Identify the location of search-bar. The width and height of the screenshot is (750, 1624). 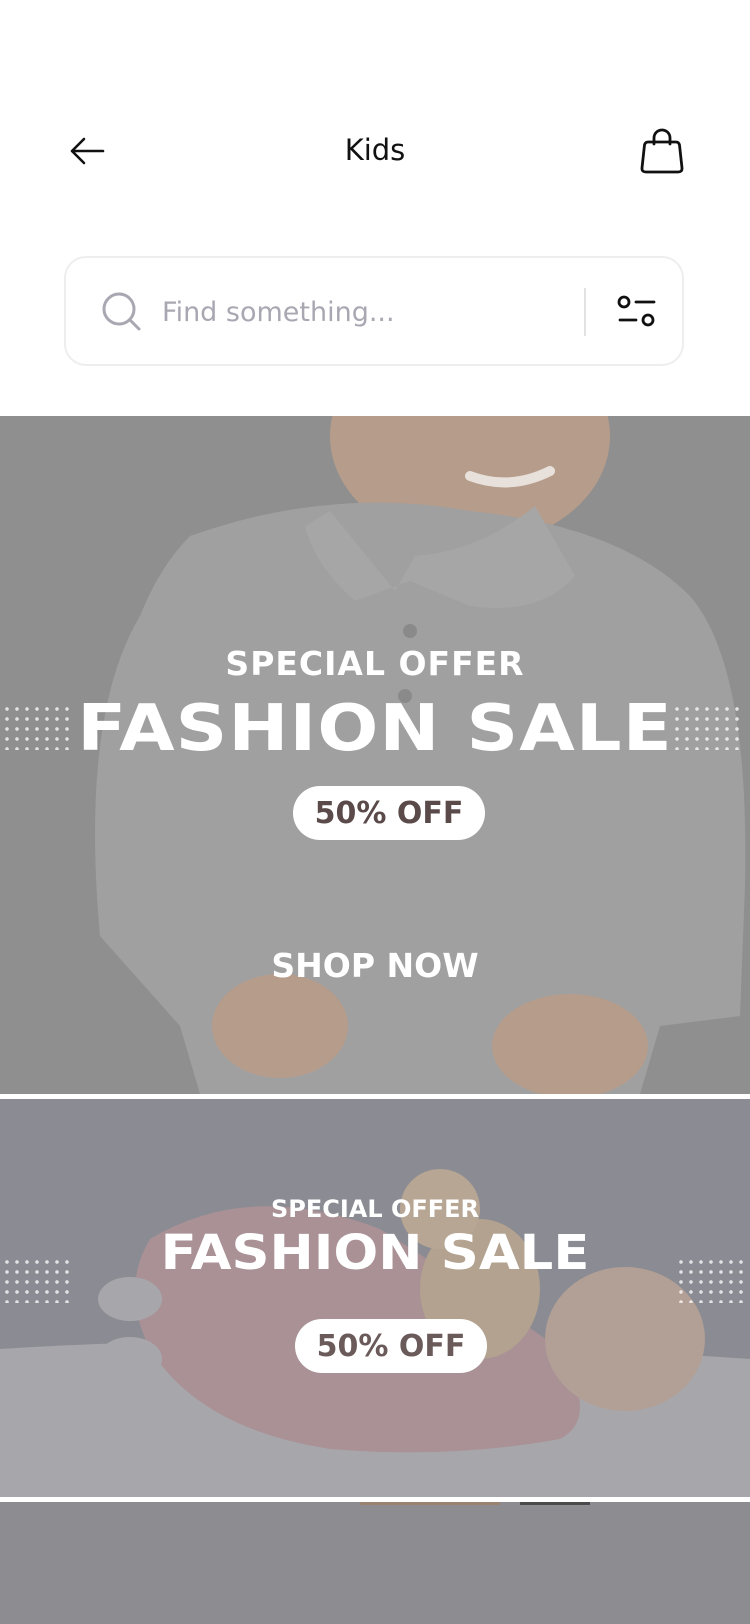
(374, 311).